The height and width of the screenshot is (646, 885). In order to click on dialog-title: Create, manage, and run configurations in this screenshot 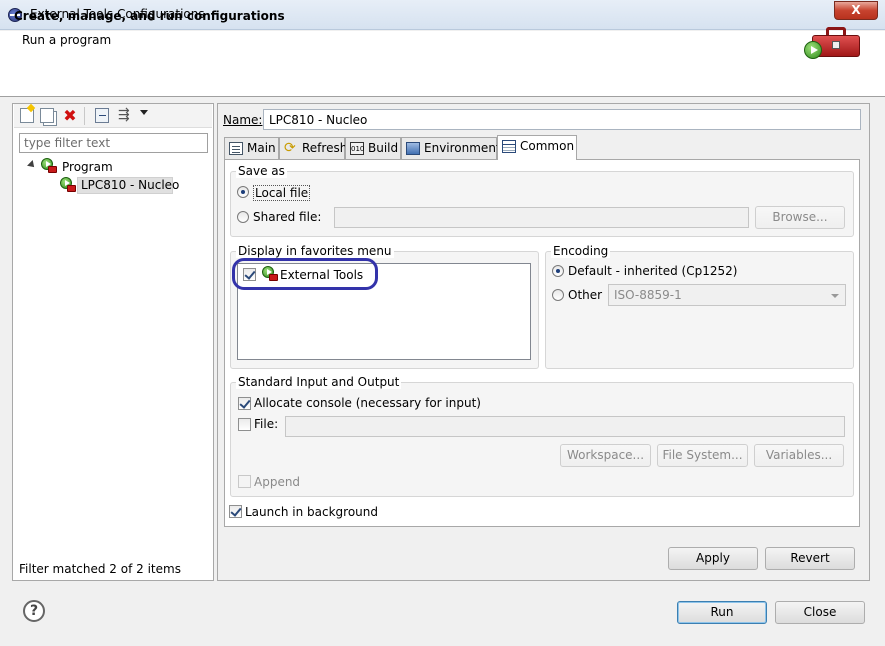, I will do `click(149, 16)`.